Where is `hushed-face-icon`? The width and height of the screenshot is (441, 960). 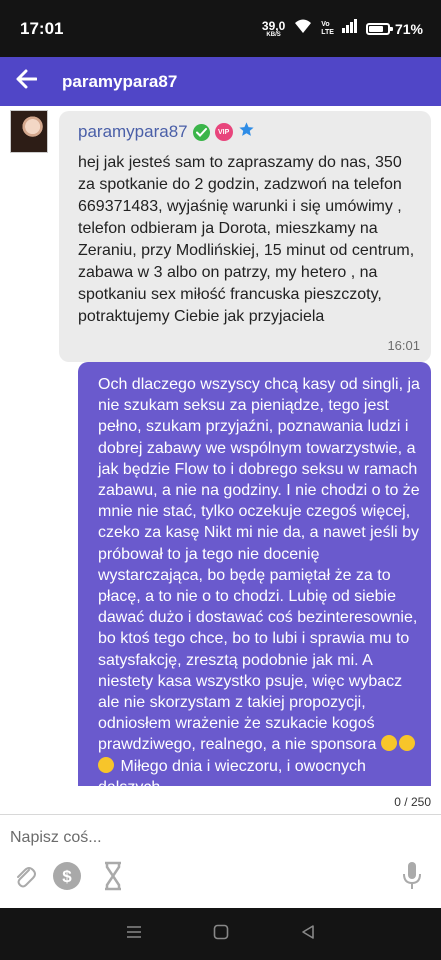 hushed-face-icon is located at coordinates (406, 743).